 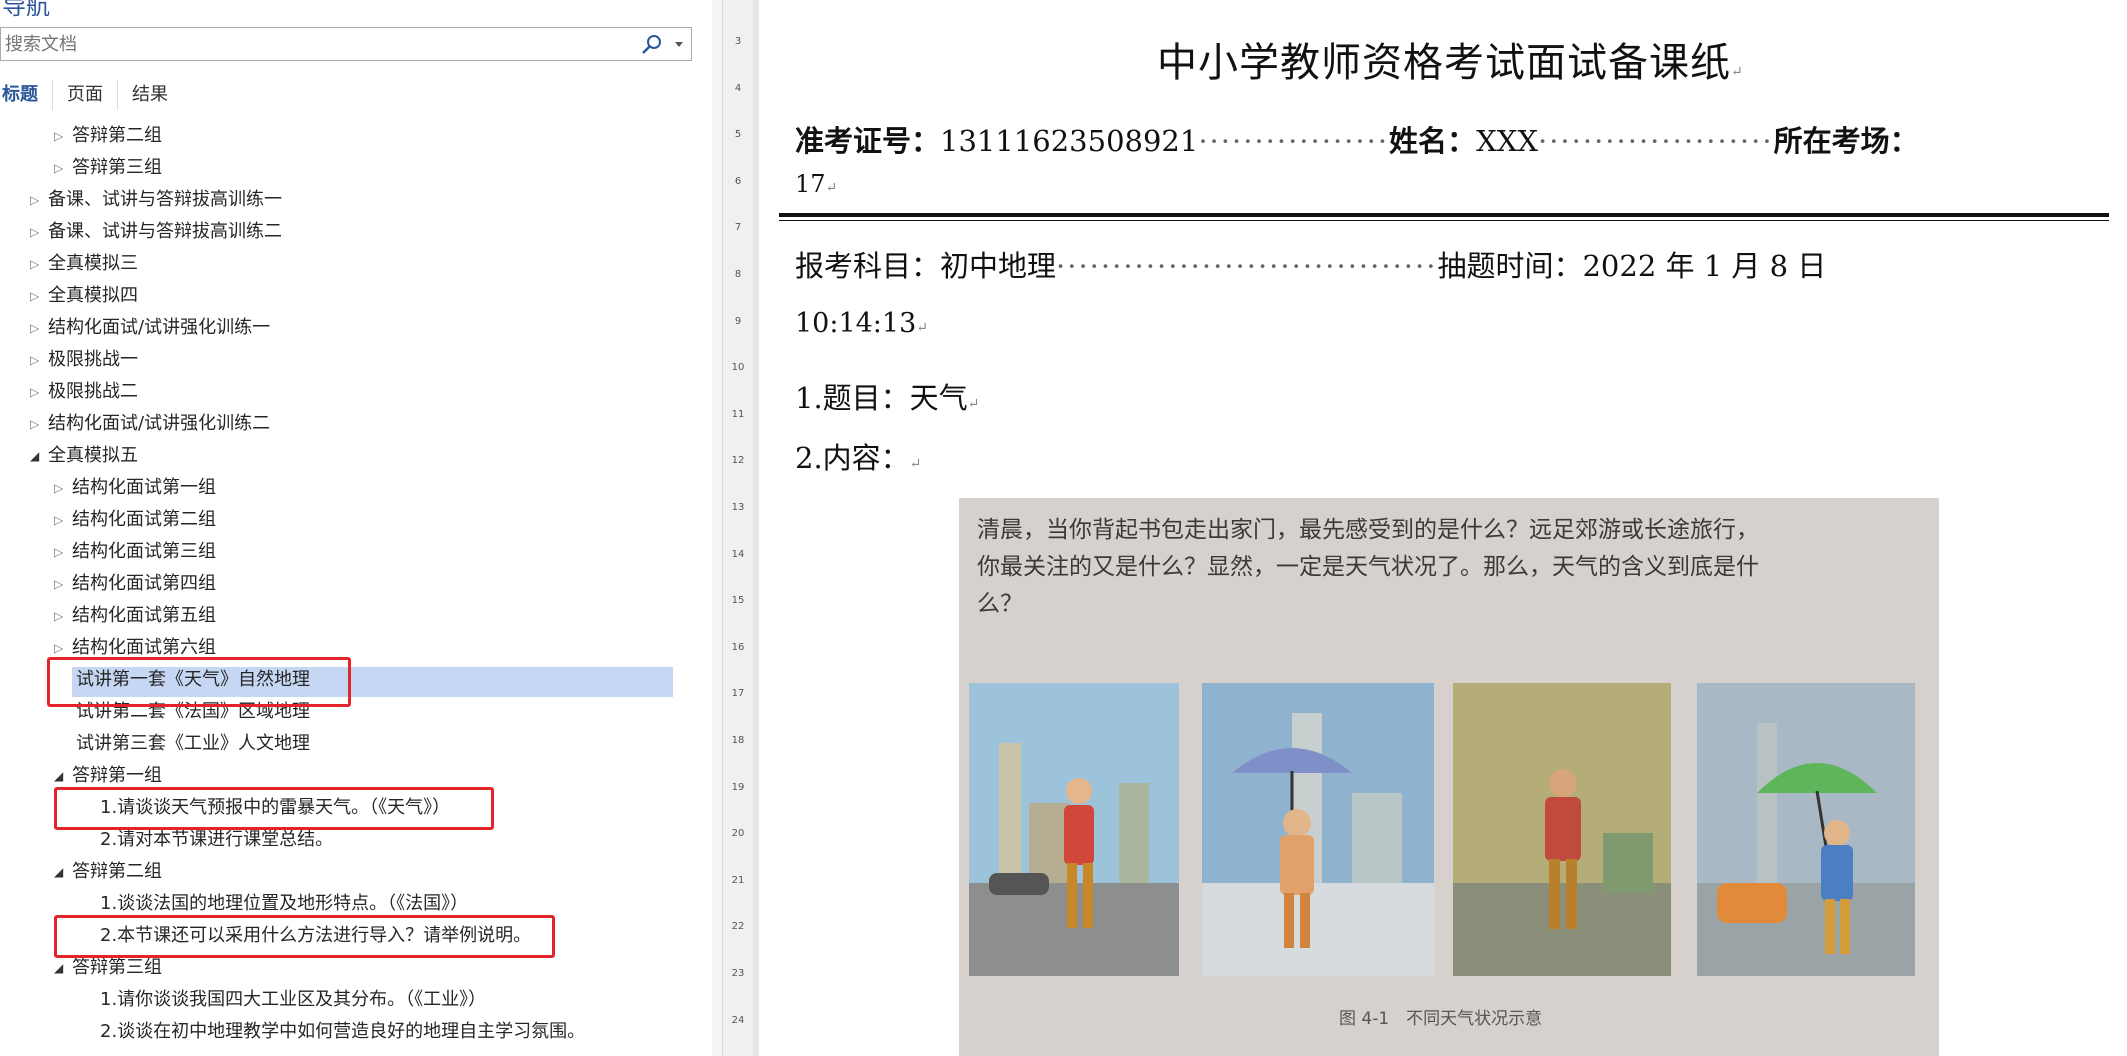 I want to click on nav-heading-label: 结构化面试第六组, so click(x=144, y=647).